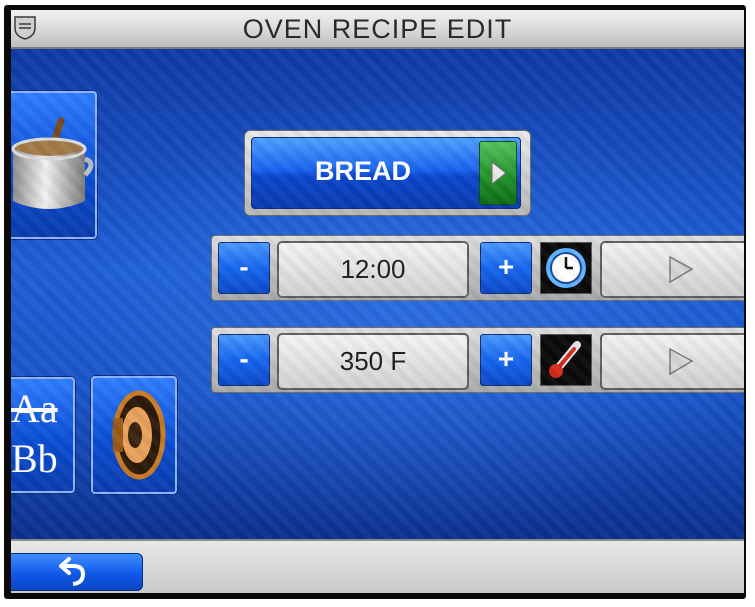 This screenshot has width=755, height=607. I want to click on recipe-name-button: BREAD, so click(387, 173).